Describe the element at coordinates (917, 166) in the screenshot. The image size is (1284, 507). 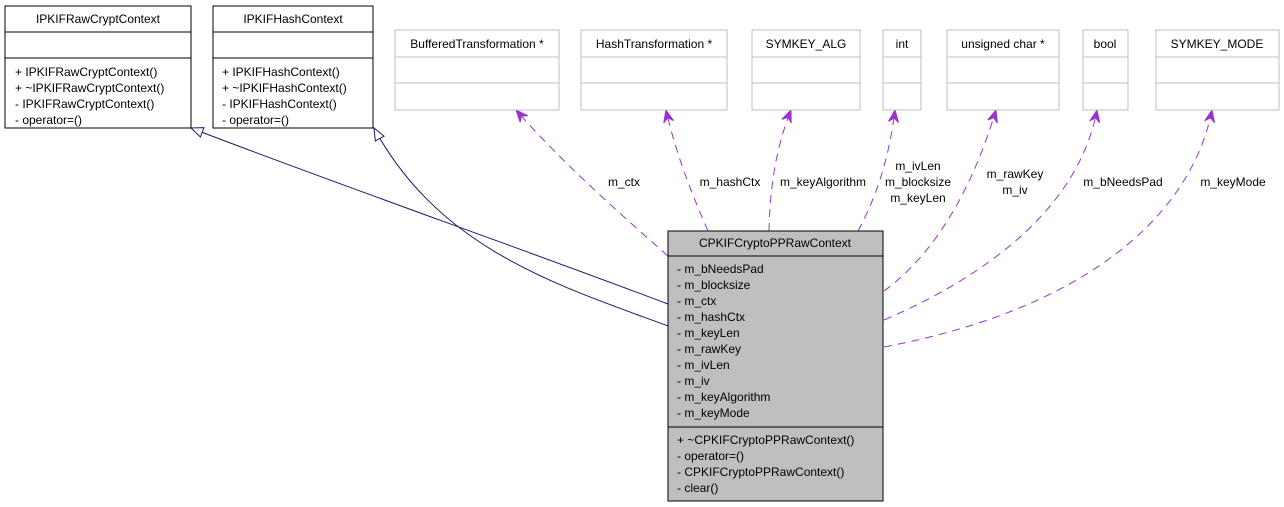
I see `edge-label-m-ivlen: m_ivLen` at that location.